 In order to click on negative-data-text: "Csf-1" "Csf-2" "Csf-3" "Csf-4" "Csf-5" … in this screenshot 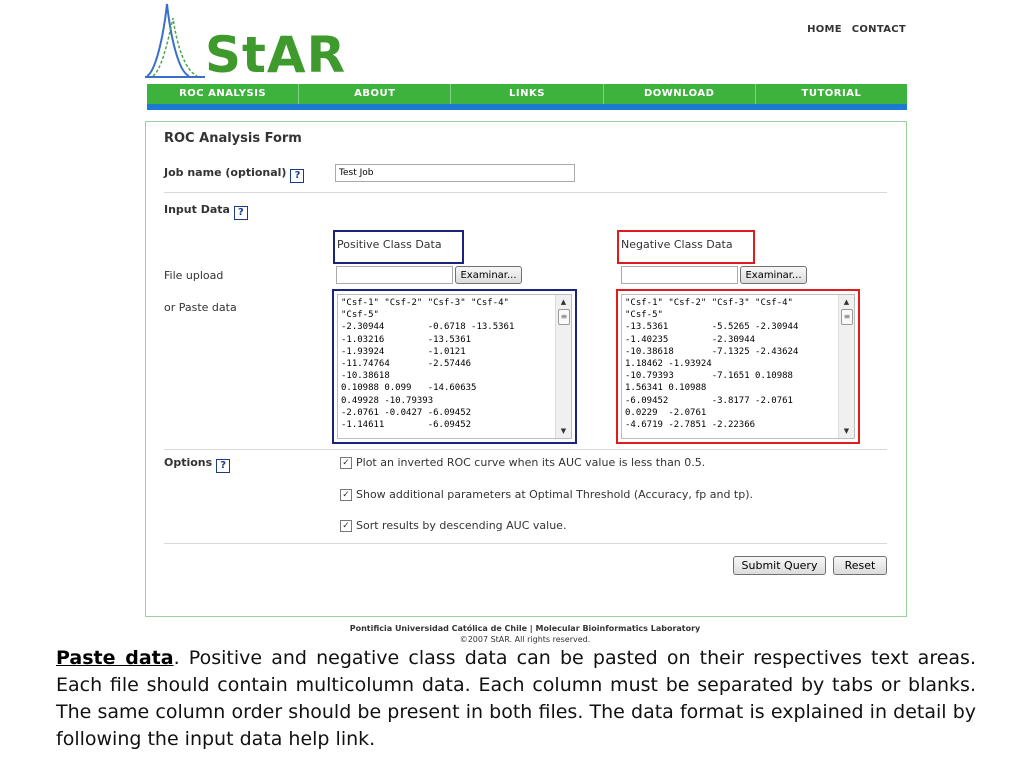, I will do `click(712, 364)`.